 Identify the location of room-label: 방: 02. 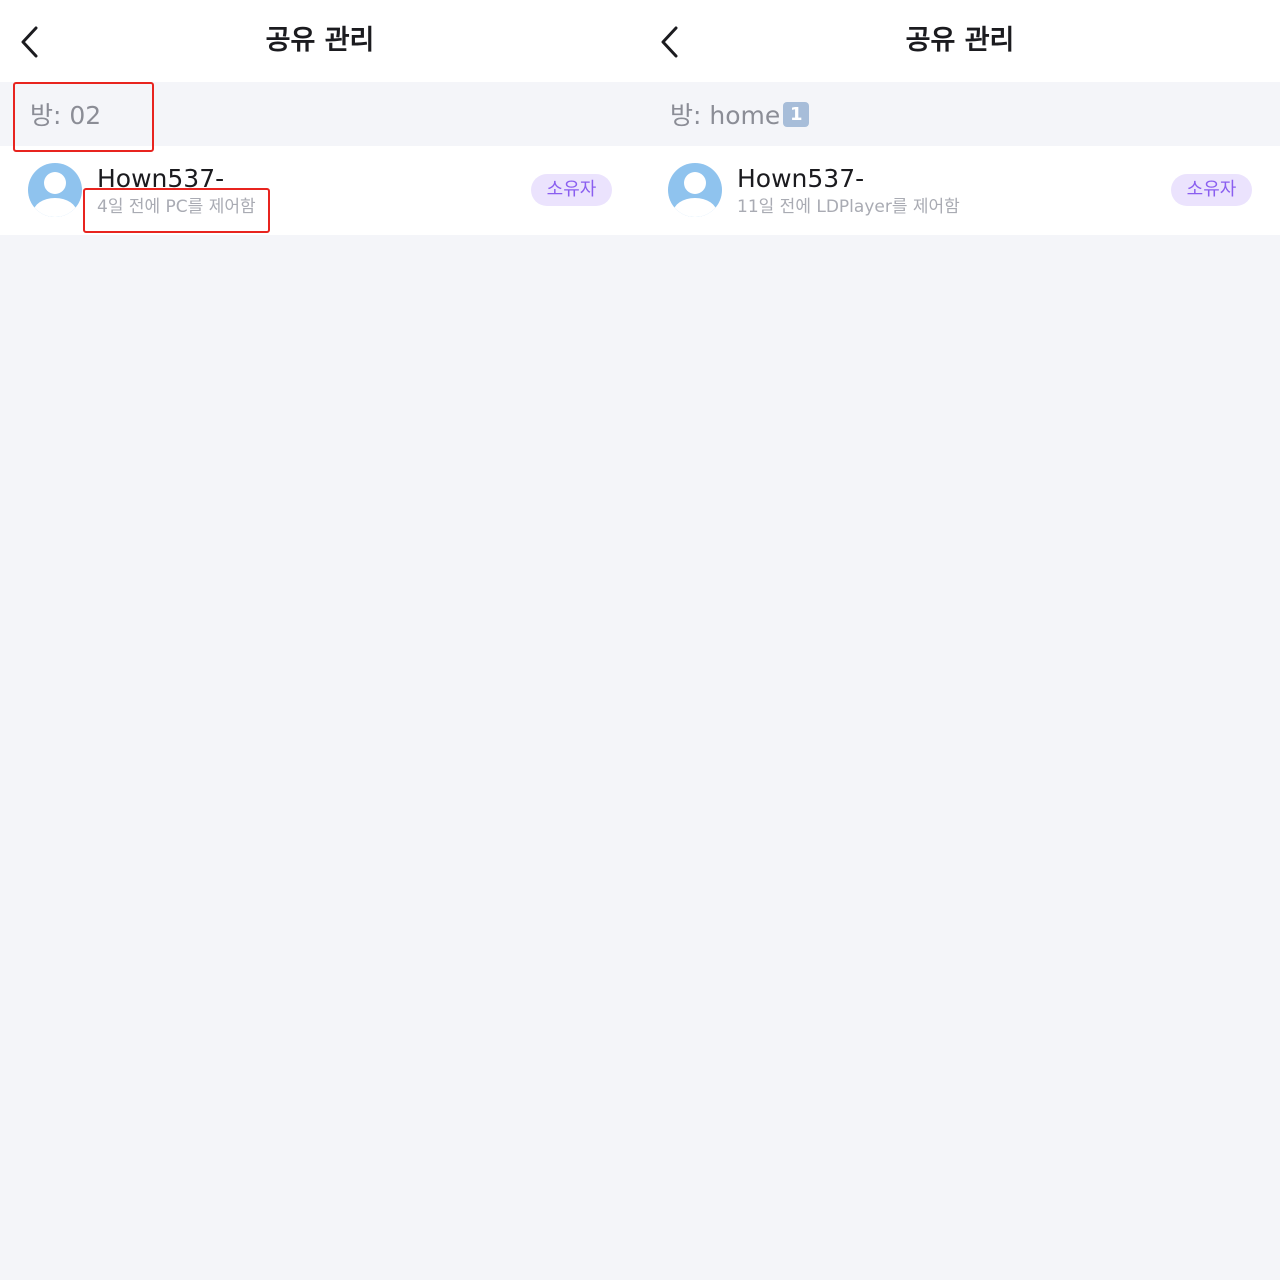
(66, 115).